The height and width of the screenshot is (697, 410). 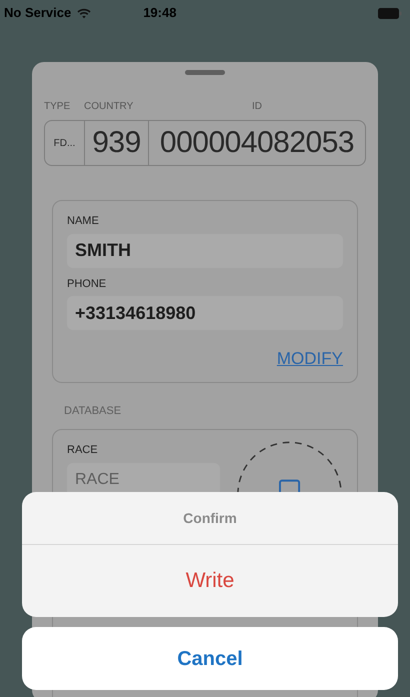 What do you see at coordinates (205, 313) in the screenshot?
I see `text-field: +33134618980` at bounding box center [205, 313].